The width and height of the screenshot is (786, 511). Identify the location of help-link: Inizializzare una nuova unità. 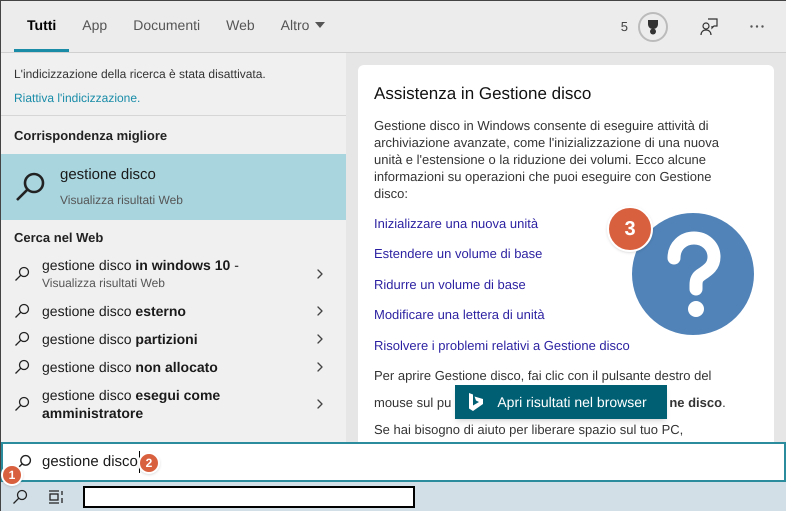
(456, 223).